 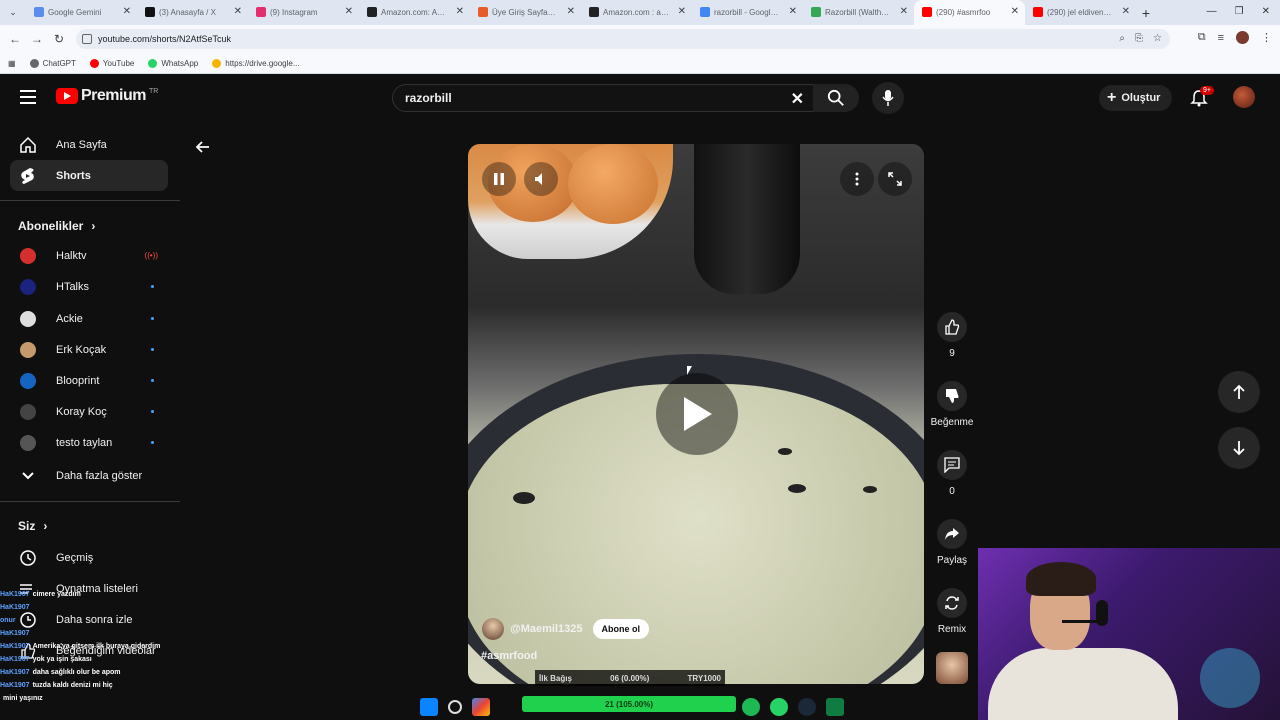 What do you see at coordinates (952, 327) in the screenshot?
I see `like-button` at bounding box center [952, 327].